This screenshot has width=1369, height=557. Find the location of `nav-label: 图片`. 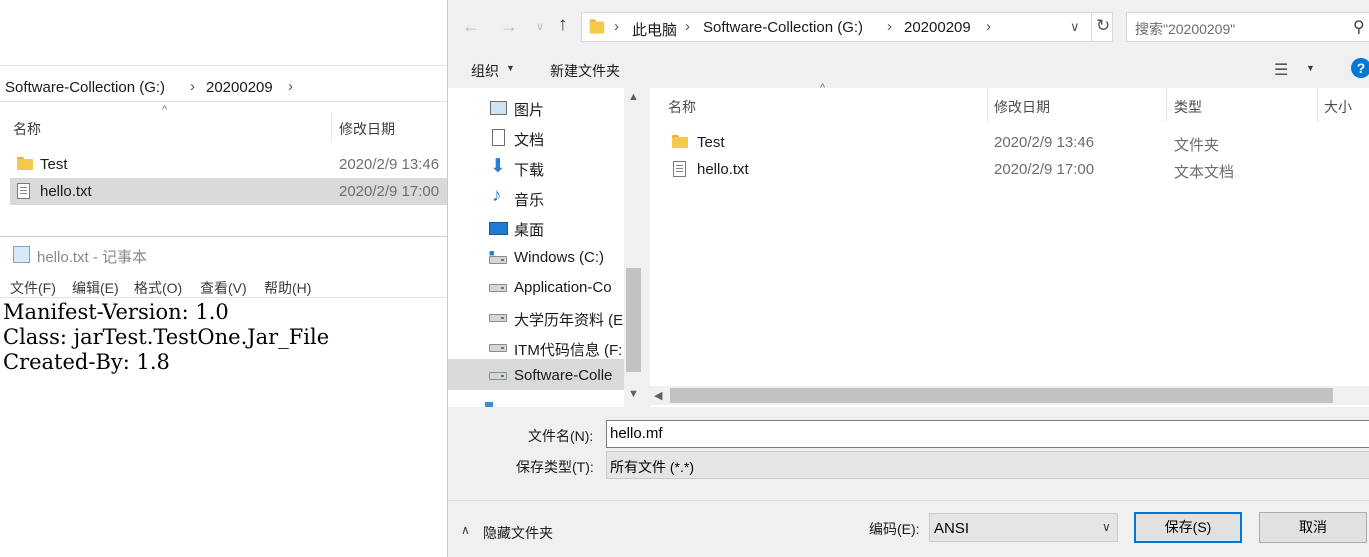

nav-label: 图片 is located at coordinates (529, 110).